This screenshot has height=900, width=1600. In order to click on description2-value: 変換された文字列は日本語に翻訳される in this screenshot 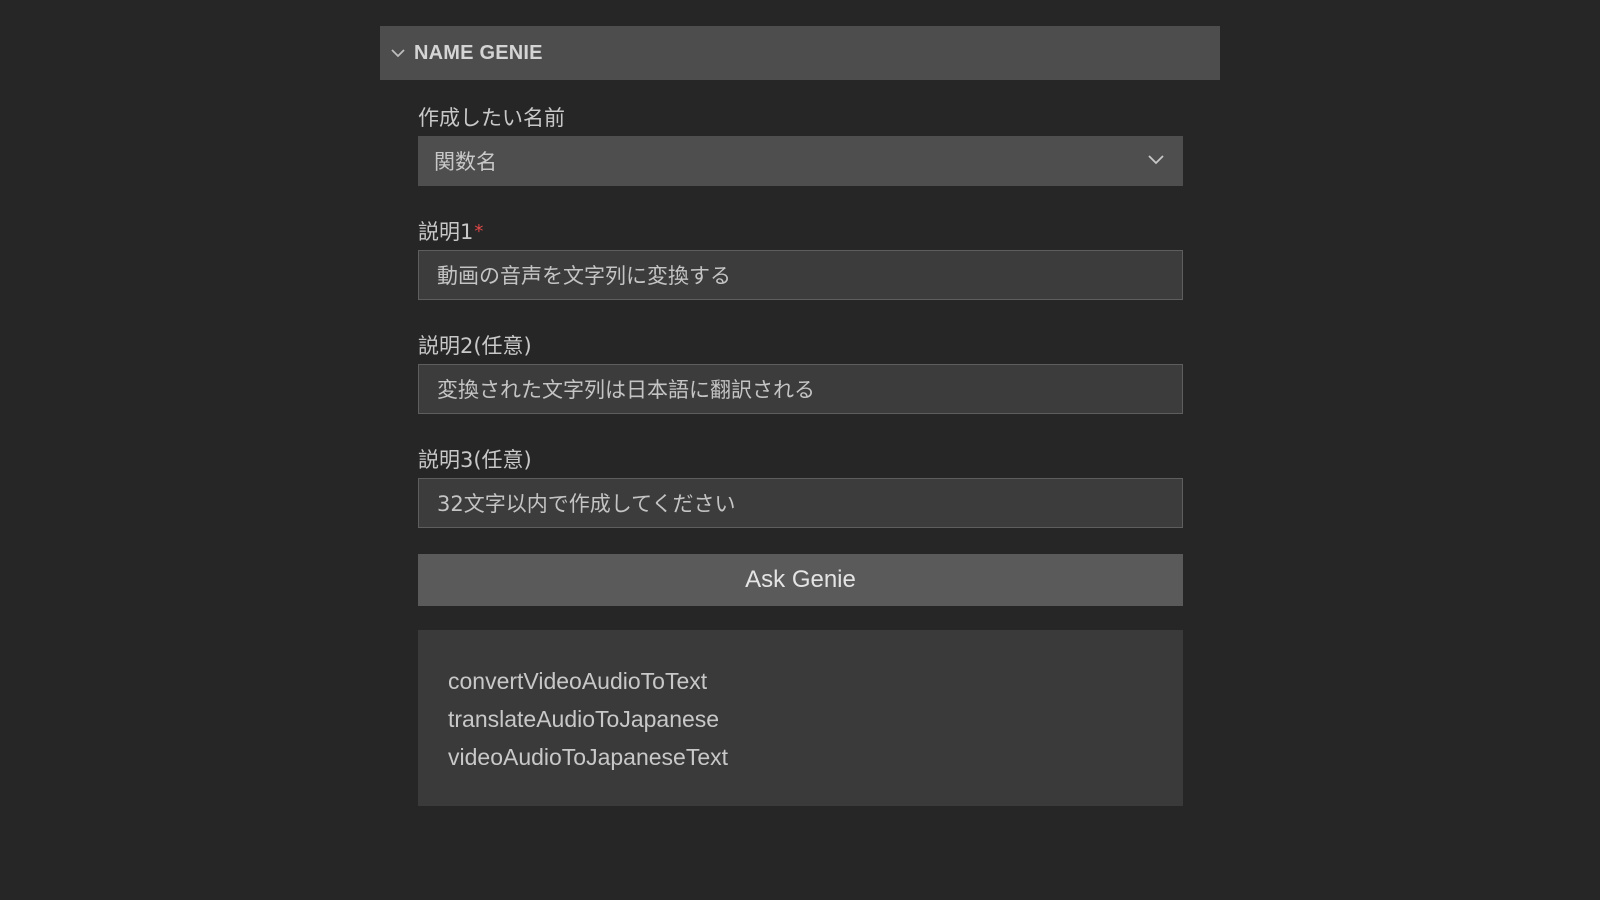, I will do `click(626, 390)`.